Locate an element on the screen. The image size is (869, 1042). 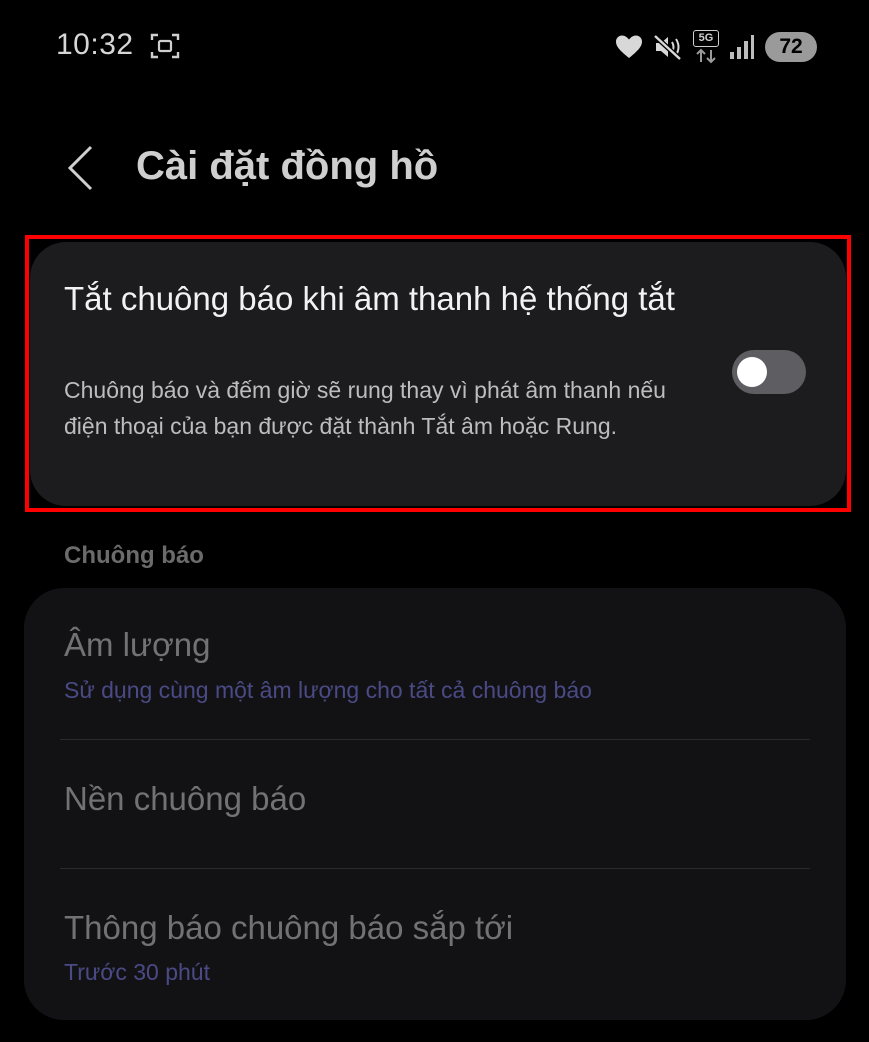
list-item-alarm-background: Nền chuông báo is located at coordinates (435, 804).